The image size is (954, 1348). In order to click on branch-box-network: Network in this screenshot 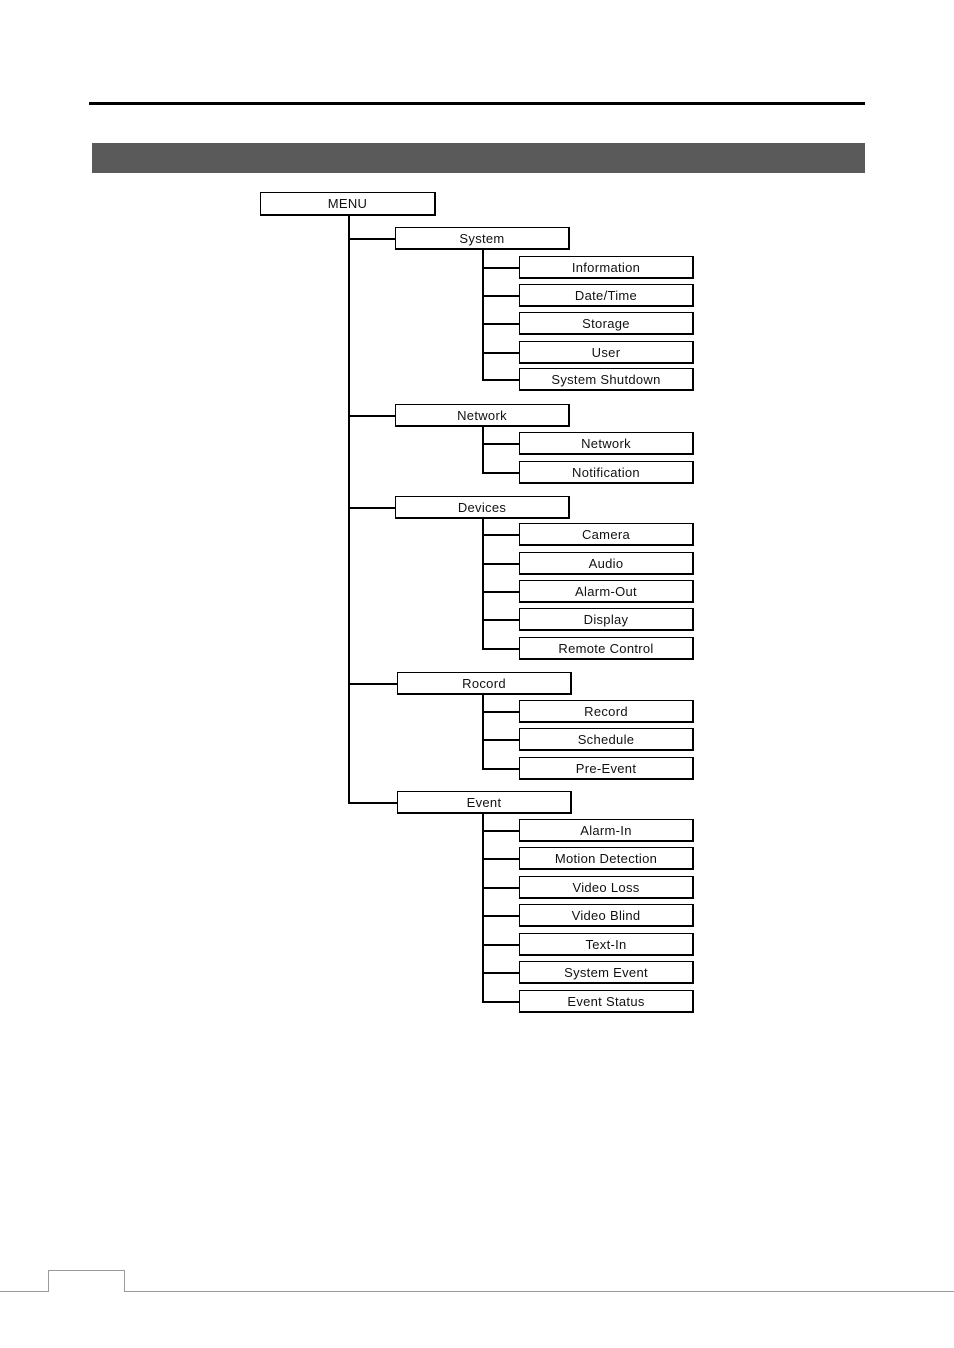, I will do `click(482, 415)`.